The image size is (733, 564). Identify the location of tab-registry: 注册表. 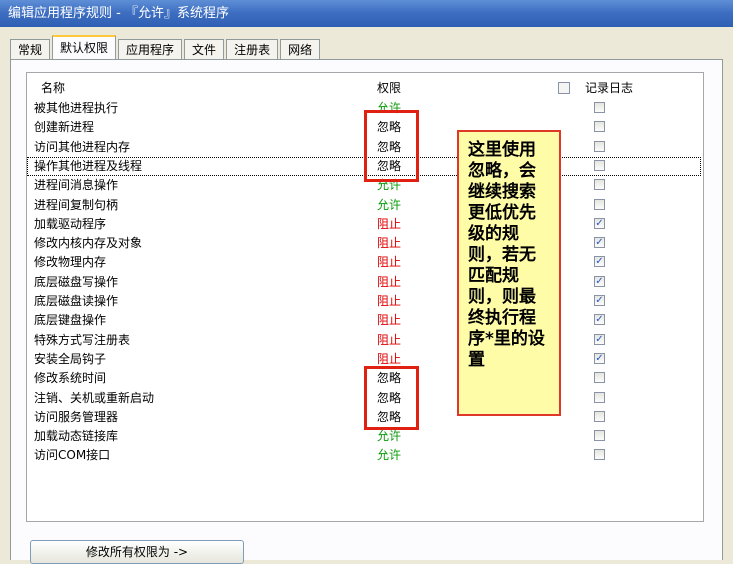
(252, 49).